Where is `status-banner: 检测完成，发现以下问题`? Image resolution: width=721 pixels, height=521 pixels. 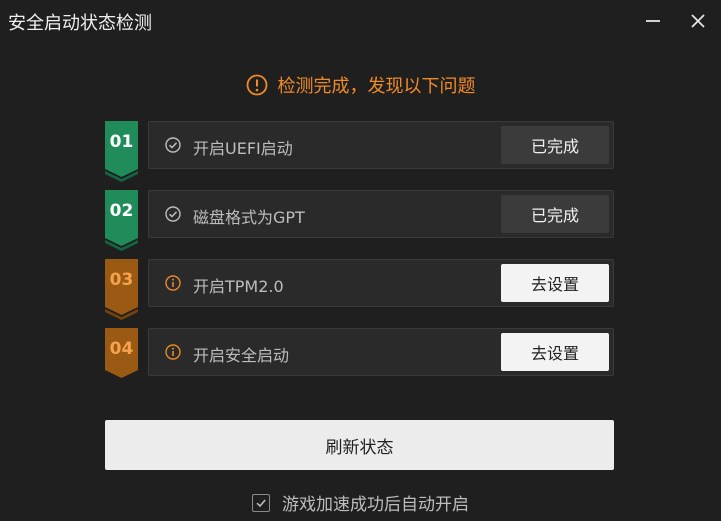 status-banner: 检测完成，发现以下问题 is located at coordinates (360, 85).